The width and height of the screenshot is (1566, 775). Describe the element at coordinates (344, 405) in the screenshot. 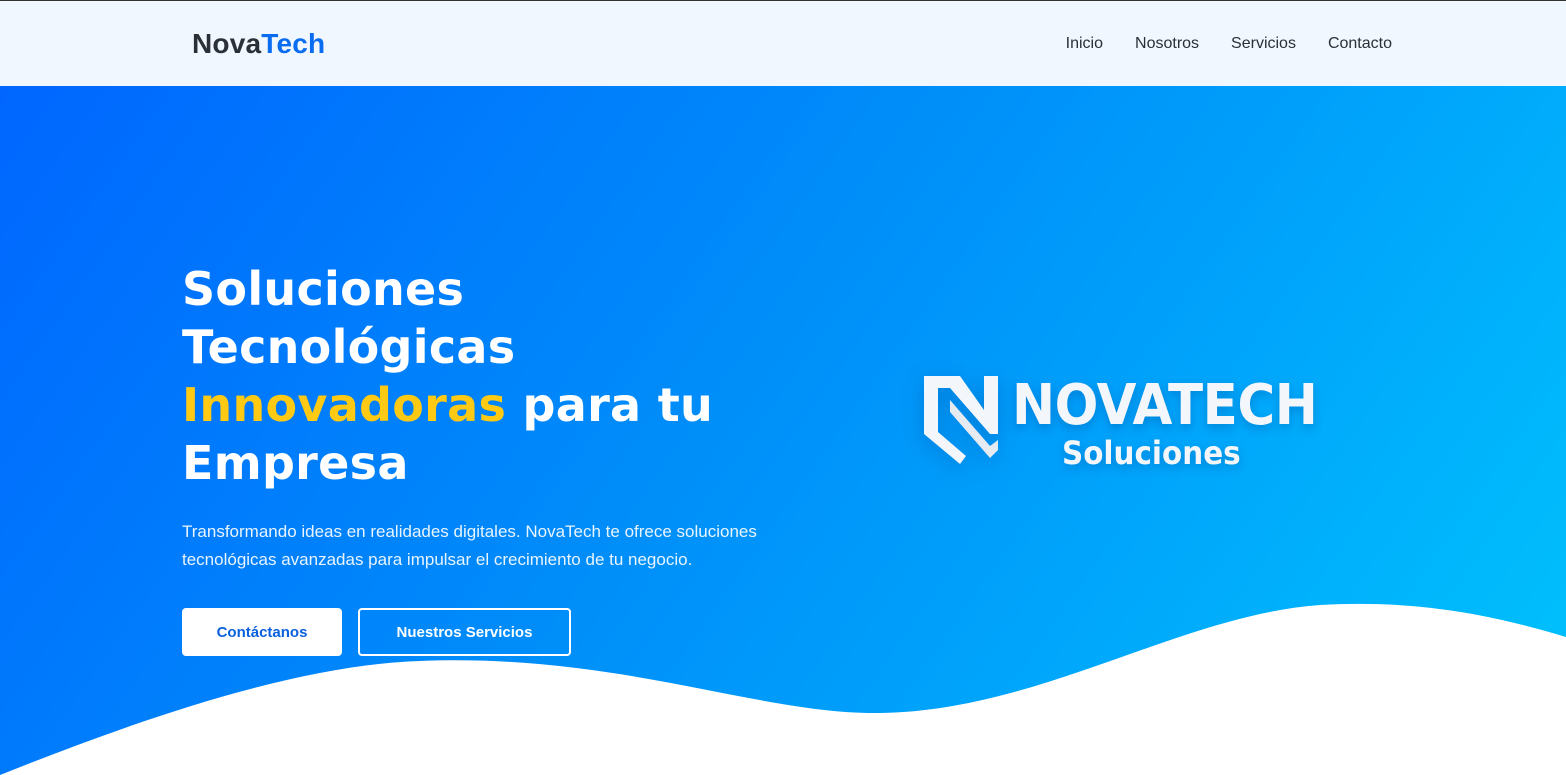

I see `hero-title-accent: Innovadoras` at that location.